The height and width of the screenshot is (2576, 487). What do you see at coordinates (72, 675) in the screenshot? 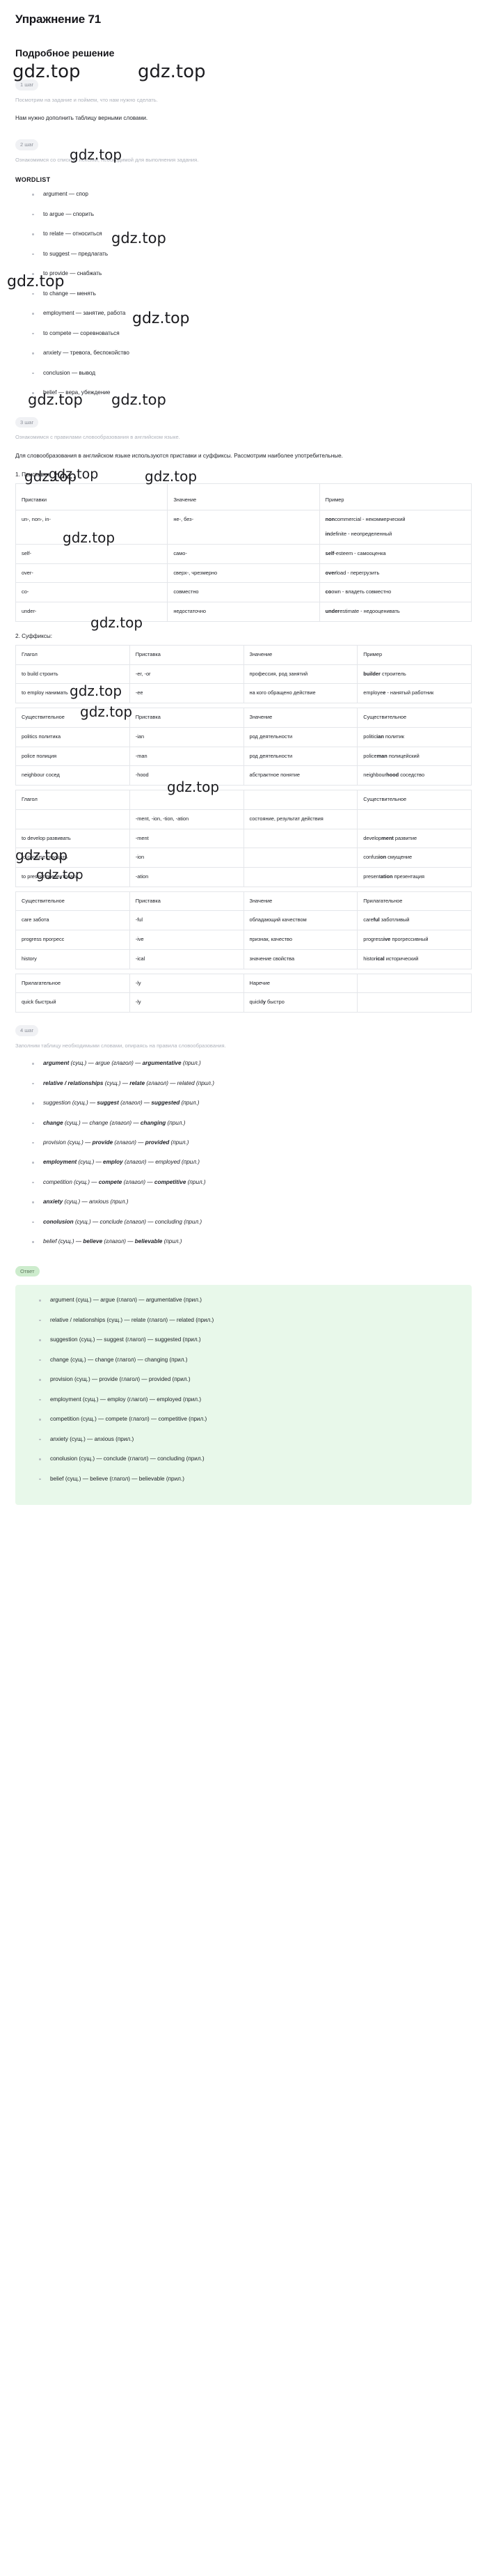
I see `table-cell: to build строить` at bounding box center [72, 675].